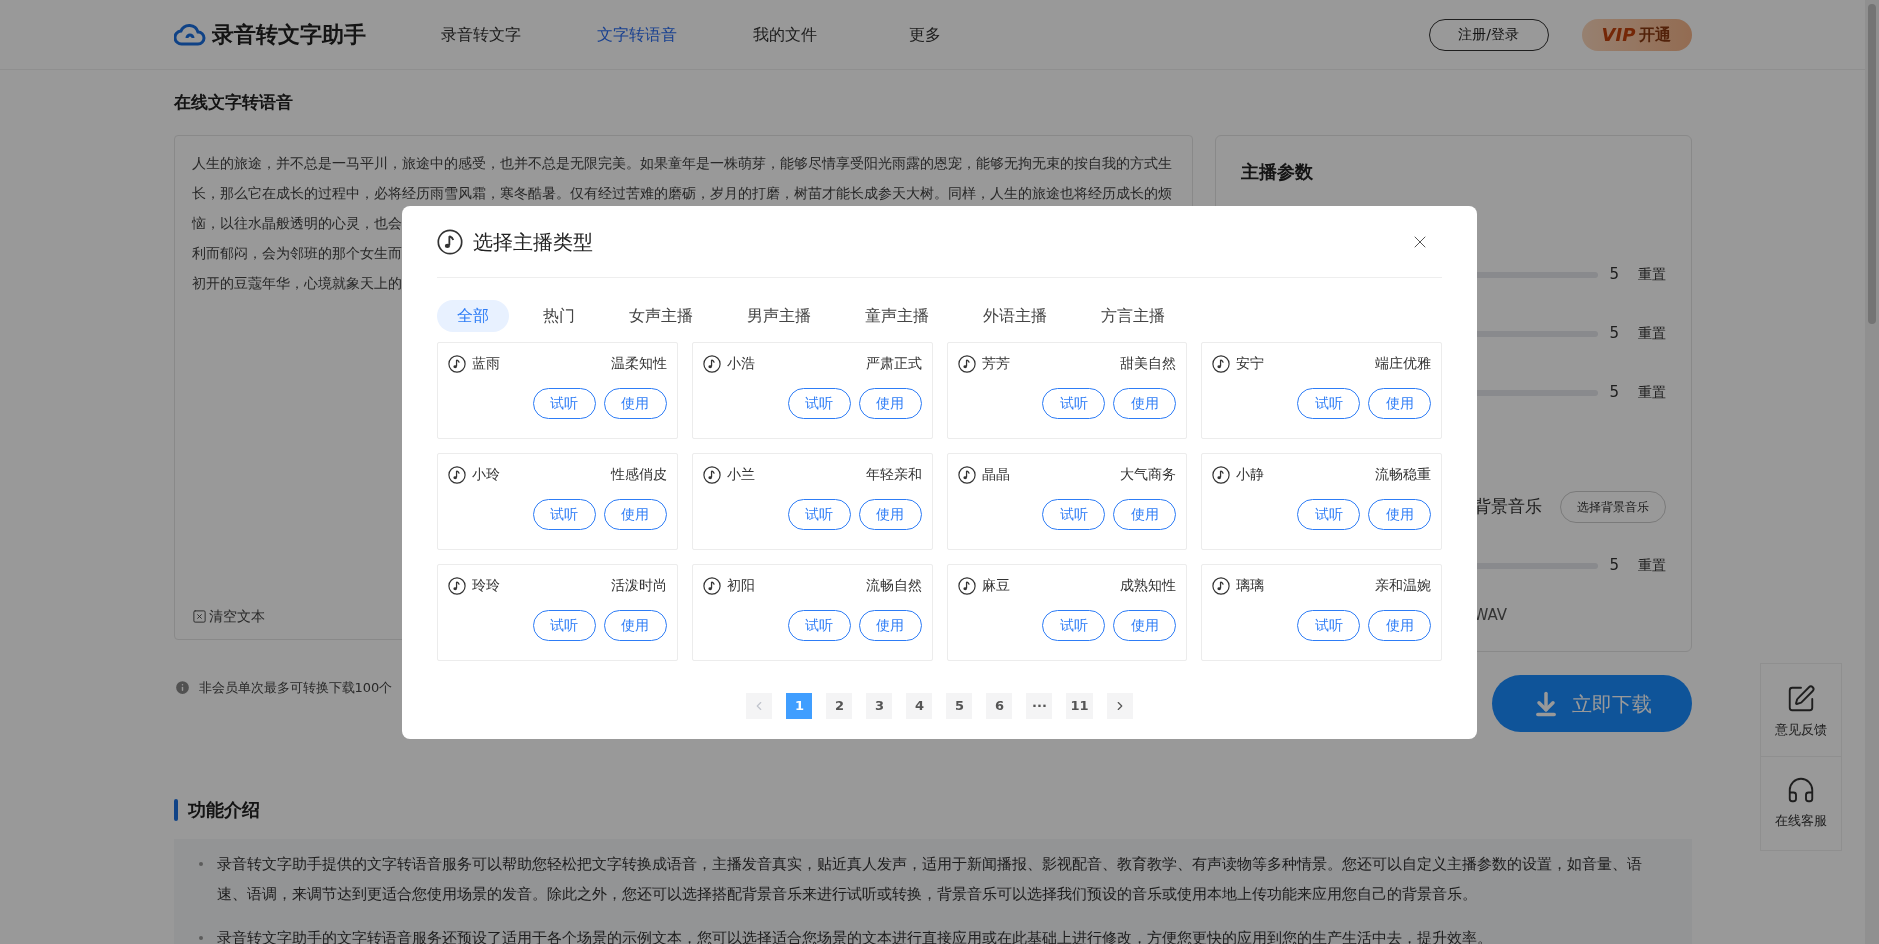 The height and width of the screenshot is (944, 1879). What do you see at coordinates (929, 879) in the screenshot?
I see `intro-paragraph: 录音转文字助手提供的文字转语音服务可以帮助您轻松把文字转换成语音，主播发音真实，贴近真人发声，适用于新闻播报、影视配音、教育教学、有声读物等多种情景。您还可以自定义主播参数的设置，如音量、语速、语调，来调节达到更适合您使用场景的发音。除此之外，您还可以选择搭配背景音乐来进行试听或转换，背景音乐可以选择我们预设的音乐或使用本地上传功能来应用您自己的背景音乐。` at bounding box center [929, 879].